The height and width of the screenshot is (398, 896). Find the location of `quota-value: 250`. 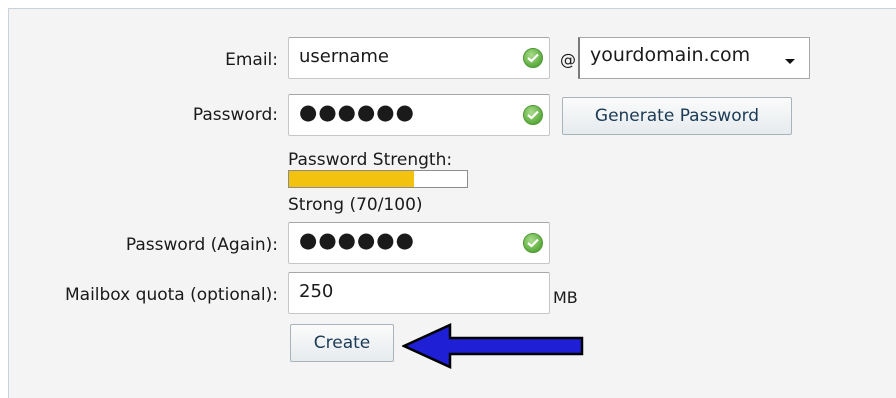

quota-value: 250 is located at coordinates (316, 291).